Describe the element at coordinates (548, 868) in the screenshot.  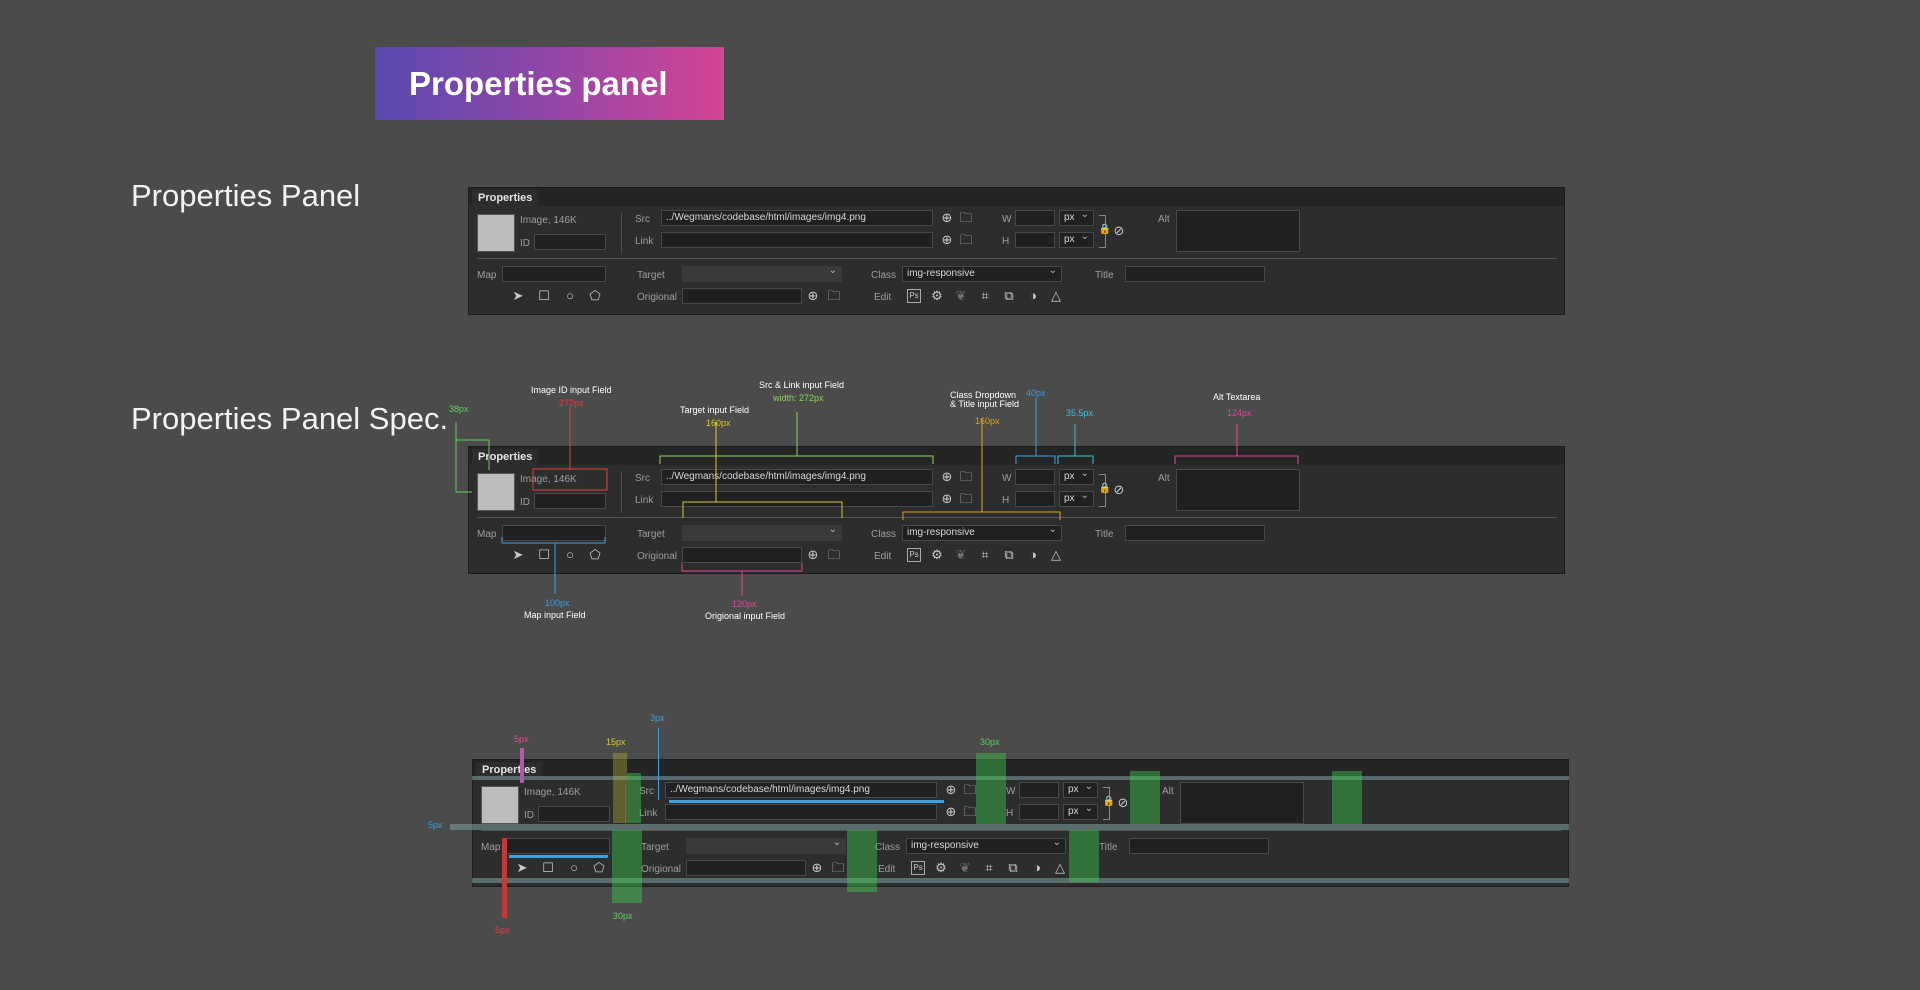
I see `rect-hotspot-icon: ☐` at that location.